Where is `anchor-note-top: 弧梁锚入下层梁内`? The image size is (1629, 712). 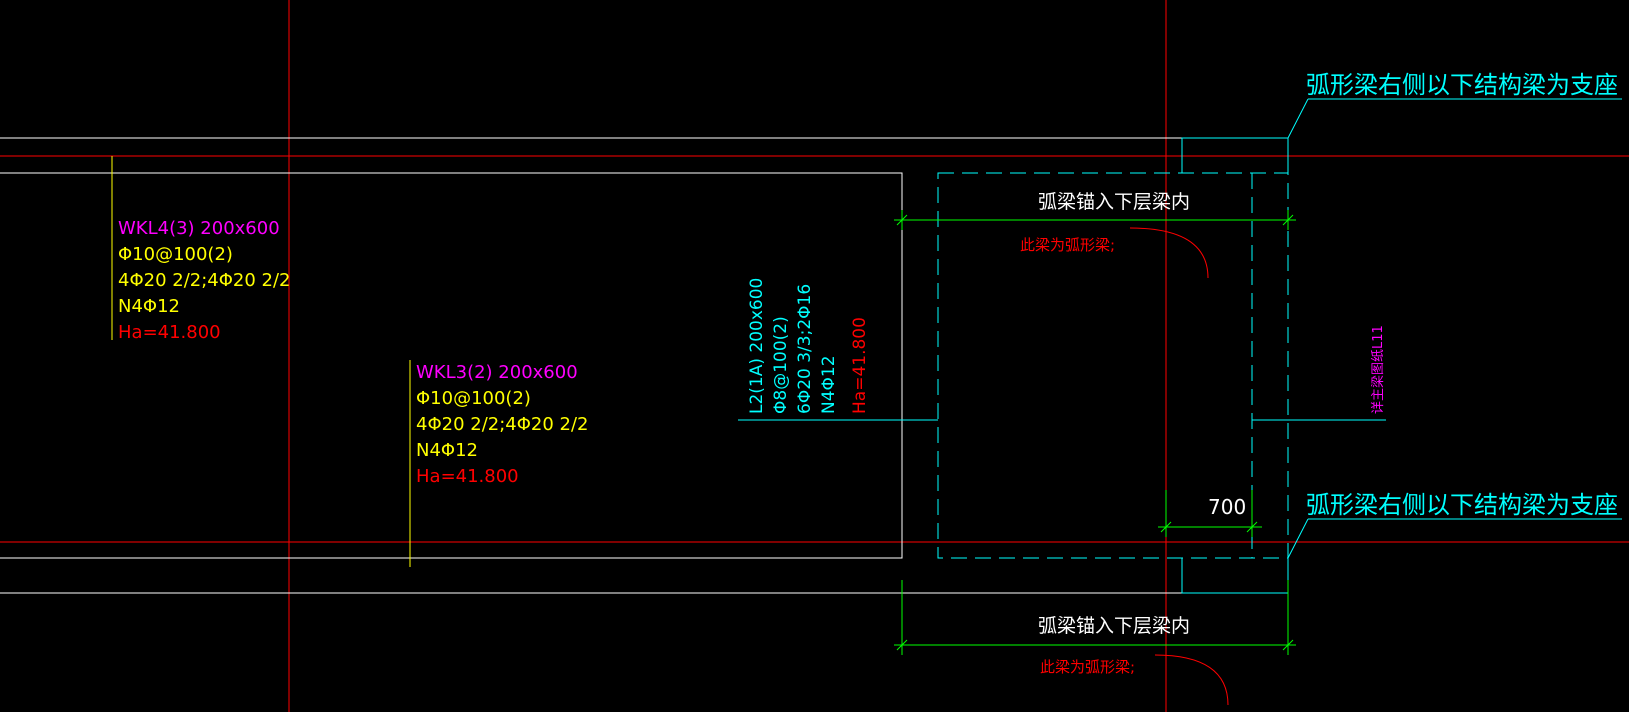 anchor-note-top: 弧梁锚入下层梁内 is located at coordinates (1114, 202).